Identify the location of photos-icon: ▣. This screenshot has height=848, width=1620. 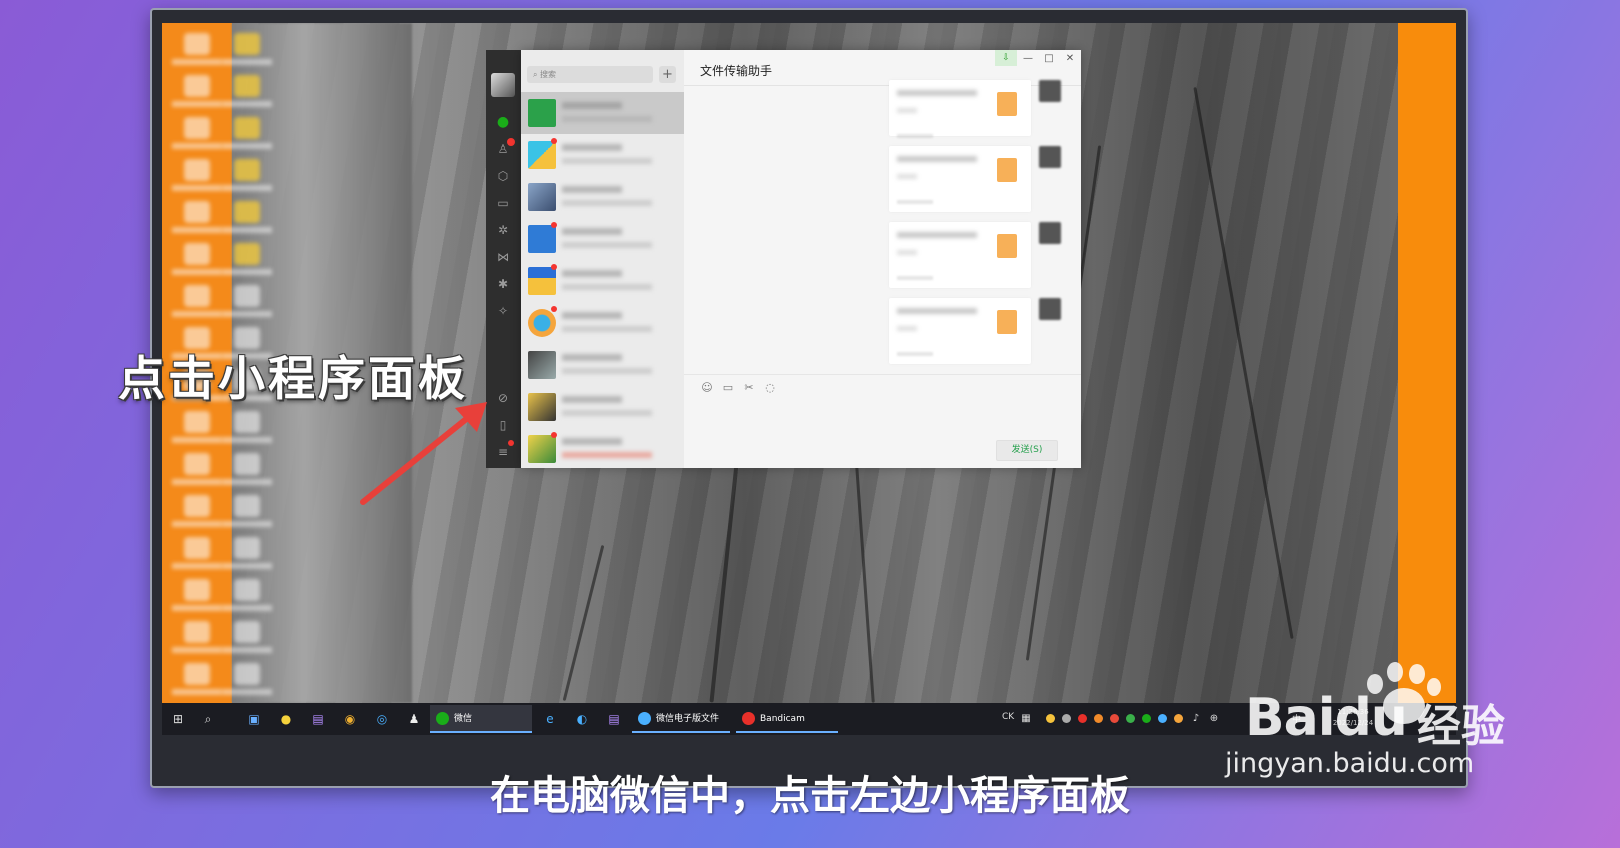
(254, 719).